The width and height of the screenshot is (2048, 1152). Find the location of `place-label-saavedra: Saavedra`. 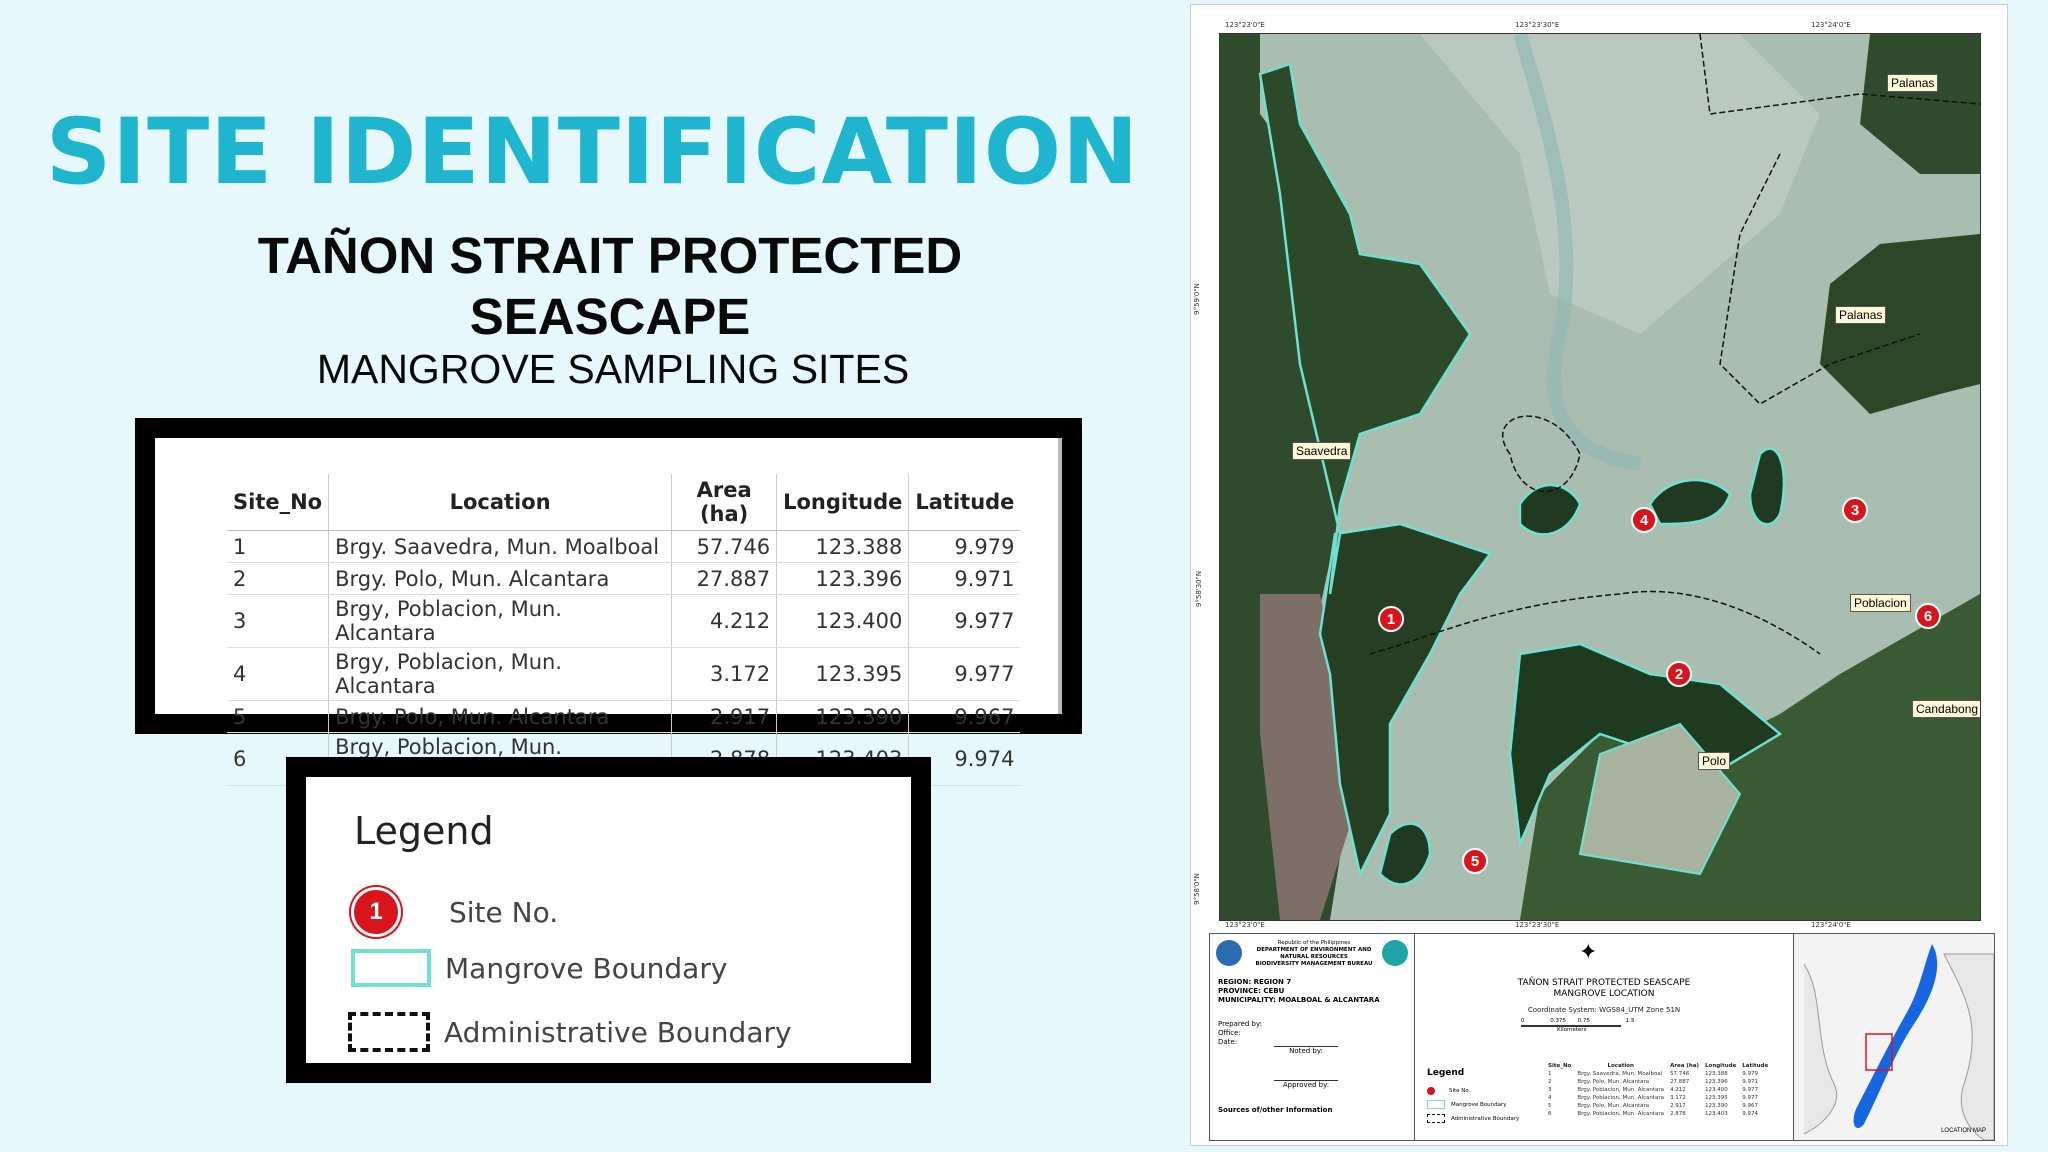

place-label-saavedra: Saavedra is located at coordinates (1322, 451).